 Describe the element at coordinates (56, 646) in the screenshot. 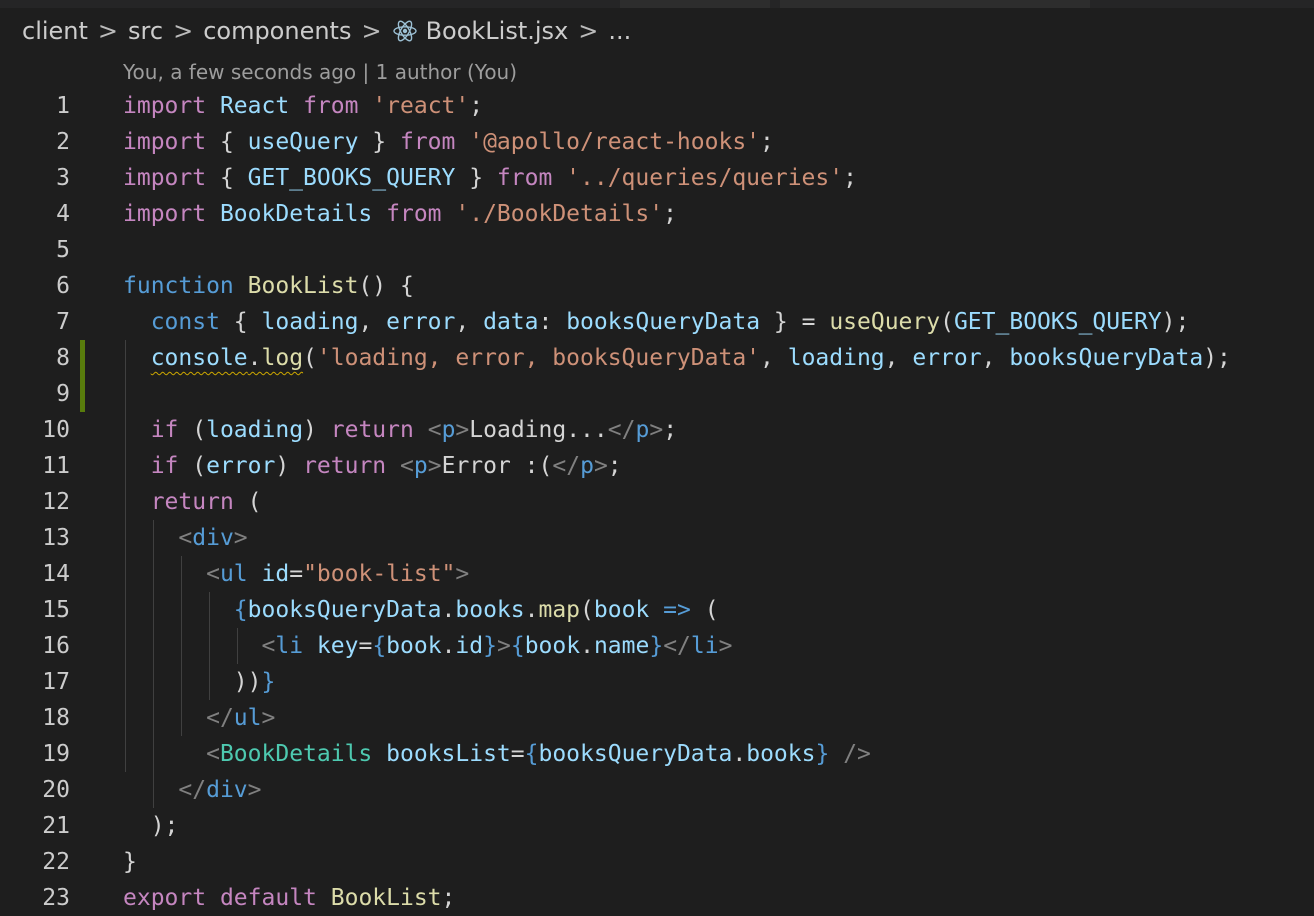

I see `line-number: 16` at that location.